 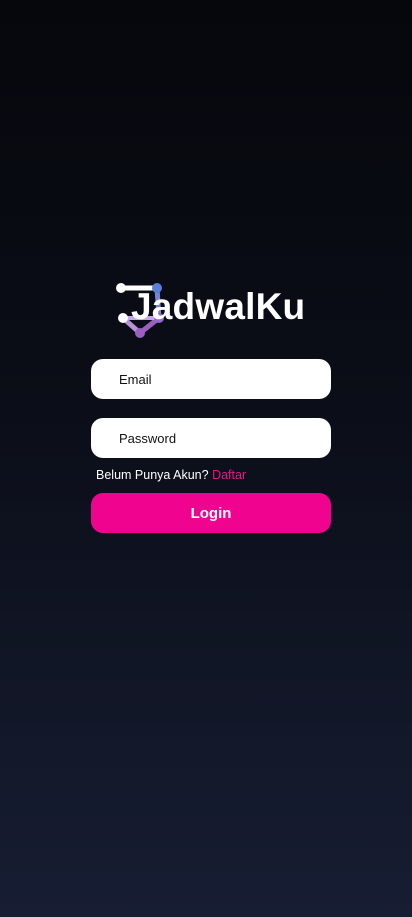 I want to click on email-field-container, so click(x=211, y=379).